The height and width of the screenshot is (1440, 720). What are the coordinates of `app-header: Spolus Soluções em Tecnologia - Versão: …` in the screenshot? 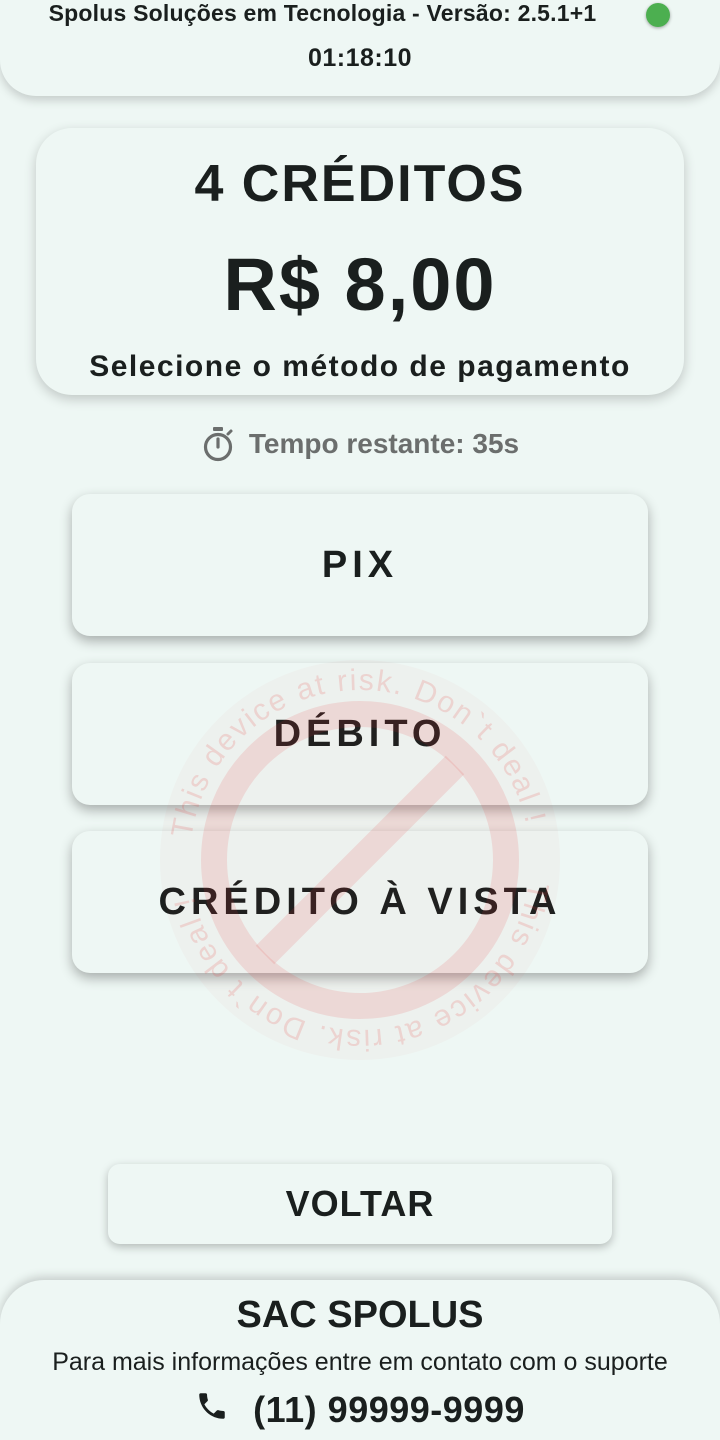 It's located at (360, 48).